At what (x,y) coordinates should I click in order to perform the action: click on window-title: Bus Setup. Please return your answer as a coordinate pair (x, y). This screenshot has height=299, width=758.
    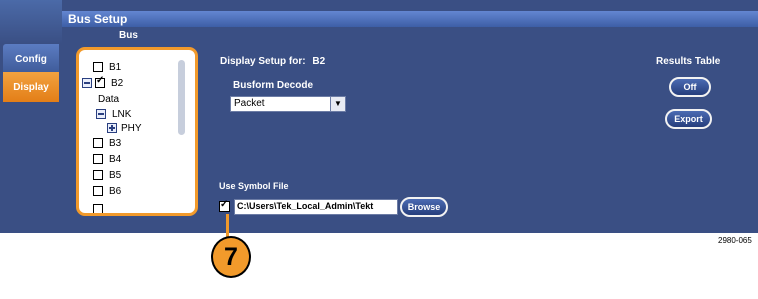
    Looking at the image, I should click on (98, 19).